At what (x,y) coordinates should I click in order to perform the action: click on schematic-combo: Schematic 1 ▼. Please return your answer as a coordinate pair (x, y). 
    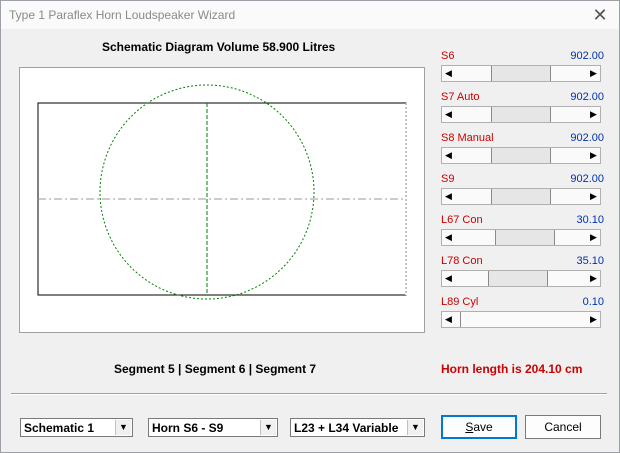
    Looking at the image, I should click on (76, 427).